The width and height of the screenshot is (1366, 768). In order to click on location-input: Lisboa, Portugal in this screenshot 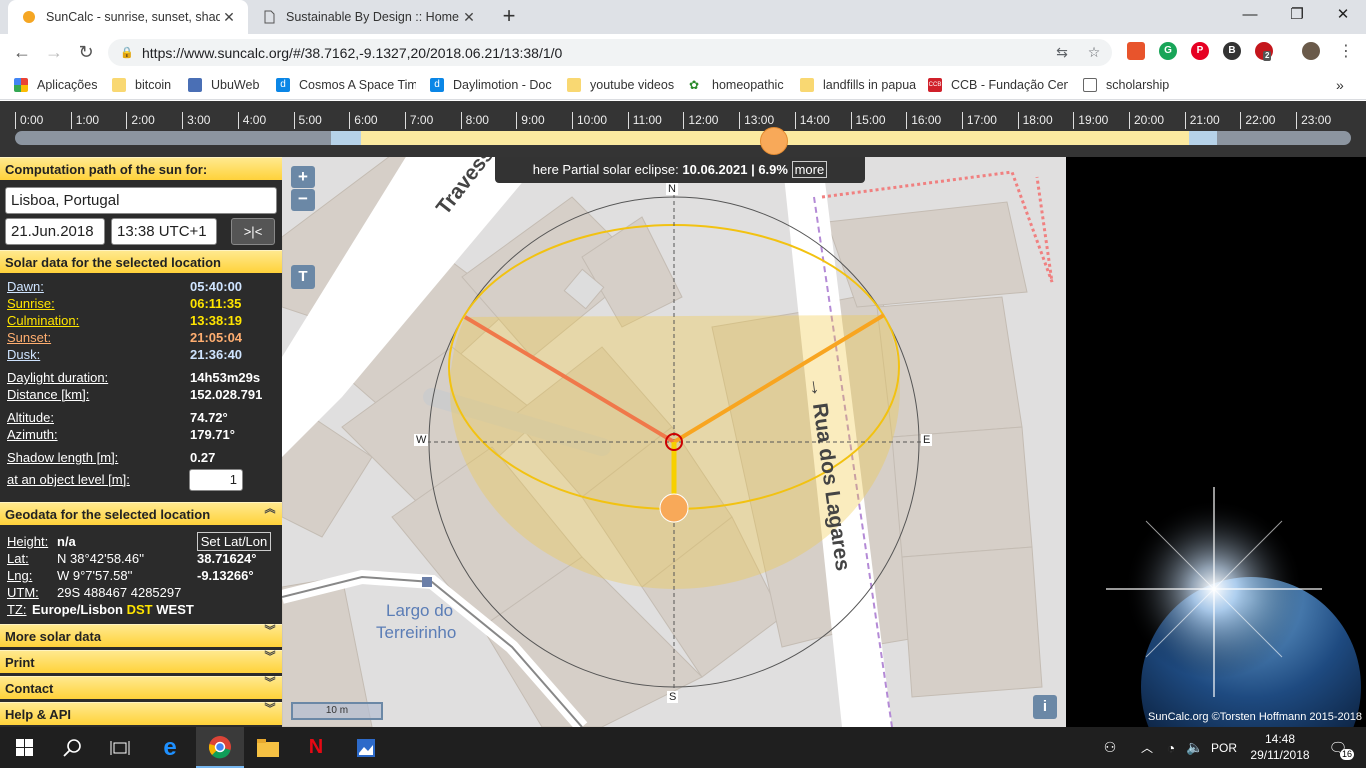, I will do `click(141, 200)`.